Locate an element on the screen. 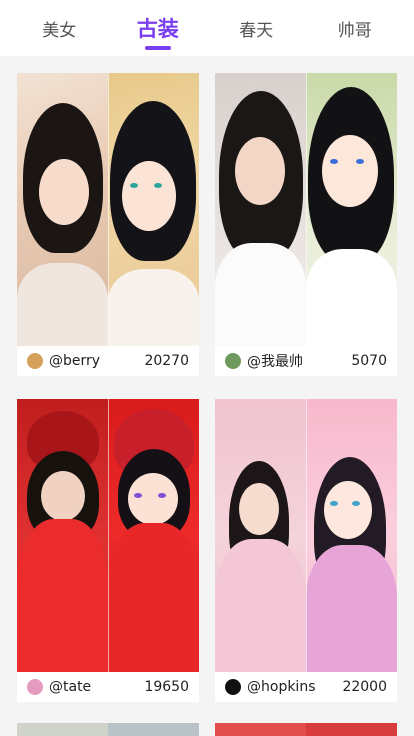 The image size is (414, 736). card-footer: @tate 19650 is located at coordinates (108, 687).